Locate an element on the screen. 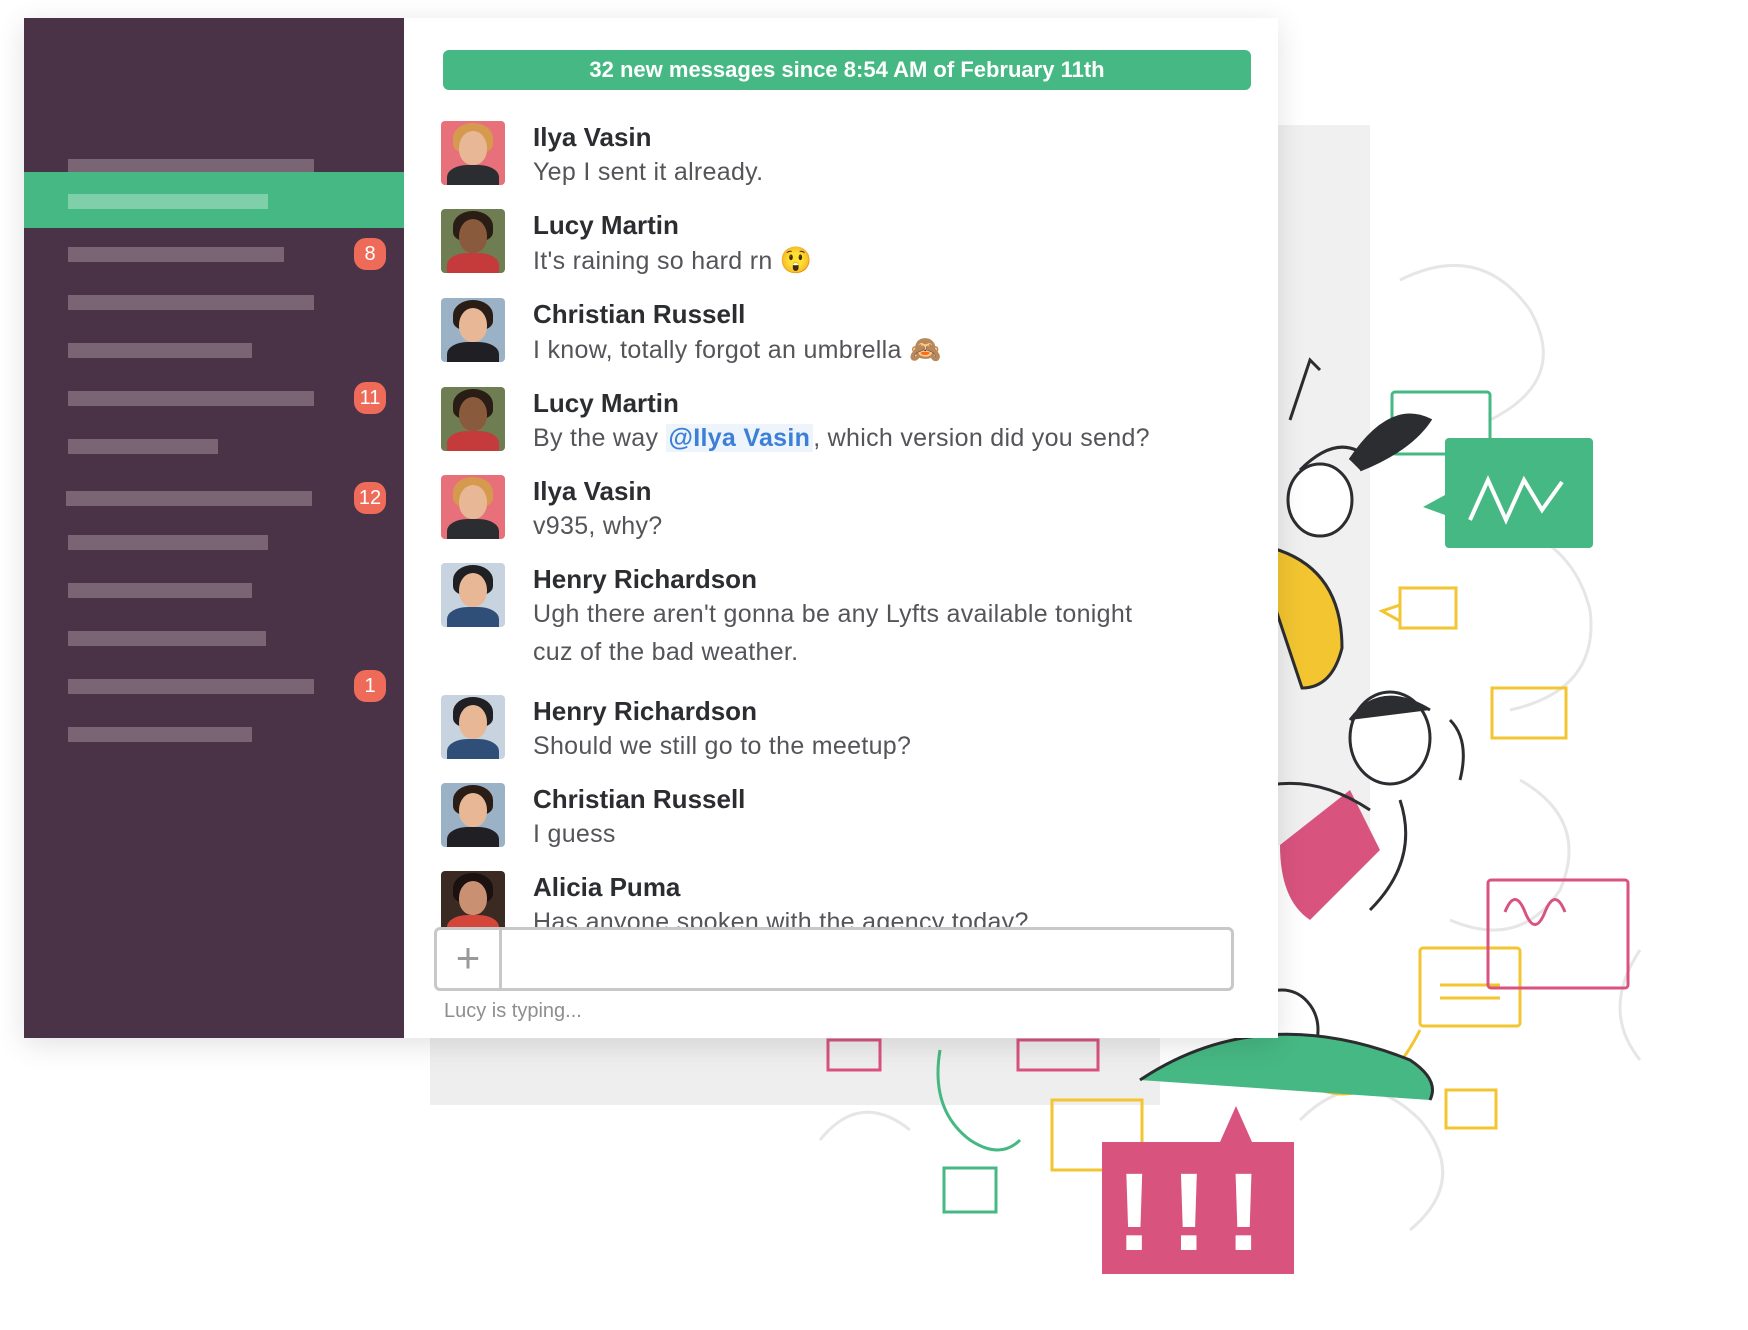 Image resolution: width=1748 pixels, height=1330 pixels. pink-exclamation-panel: !!! is located at coordinates (1198, 1190).